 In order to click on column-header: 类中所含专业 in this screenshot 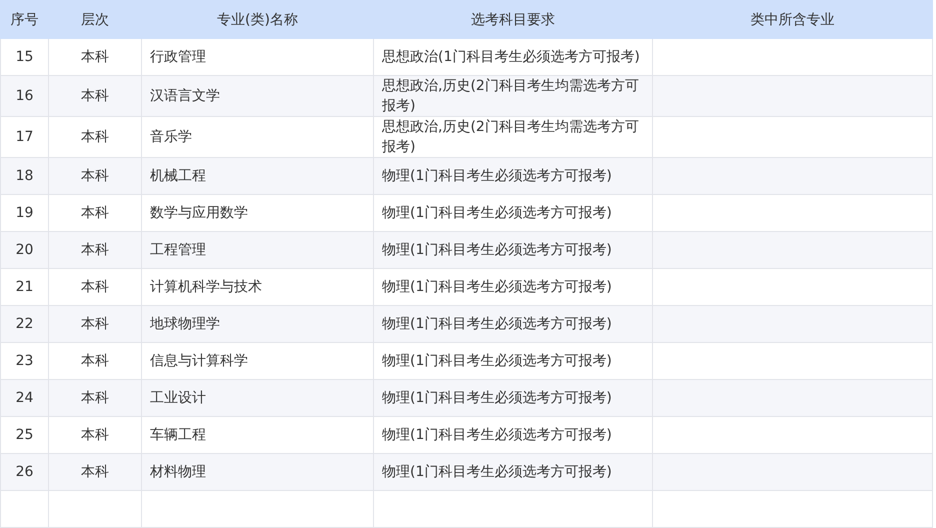, I will do `click(792, 19)`.